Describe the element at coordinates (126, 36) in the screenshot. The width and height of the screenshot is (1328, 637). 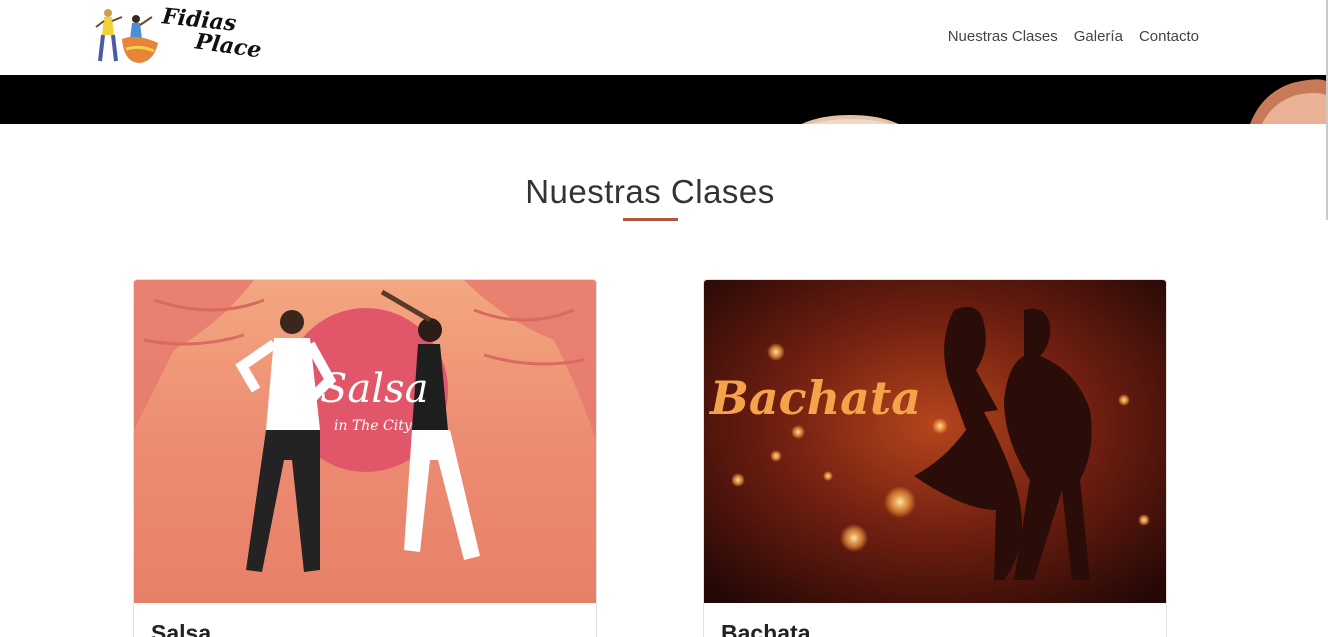
I see `dancers-logo-icon` at that location.